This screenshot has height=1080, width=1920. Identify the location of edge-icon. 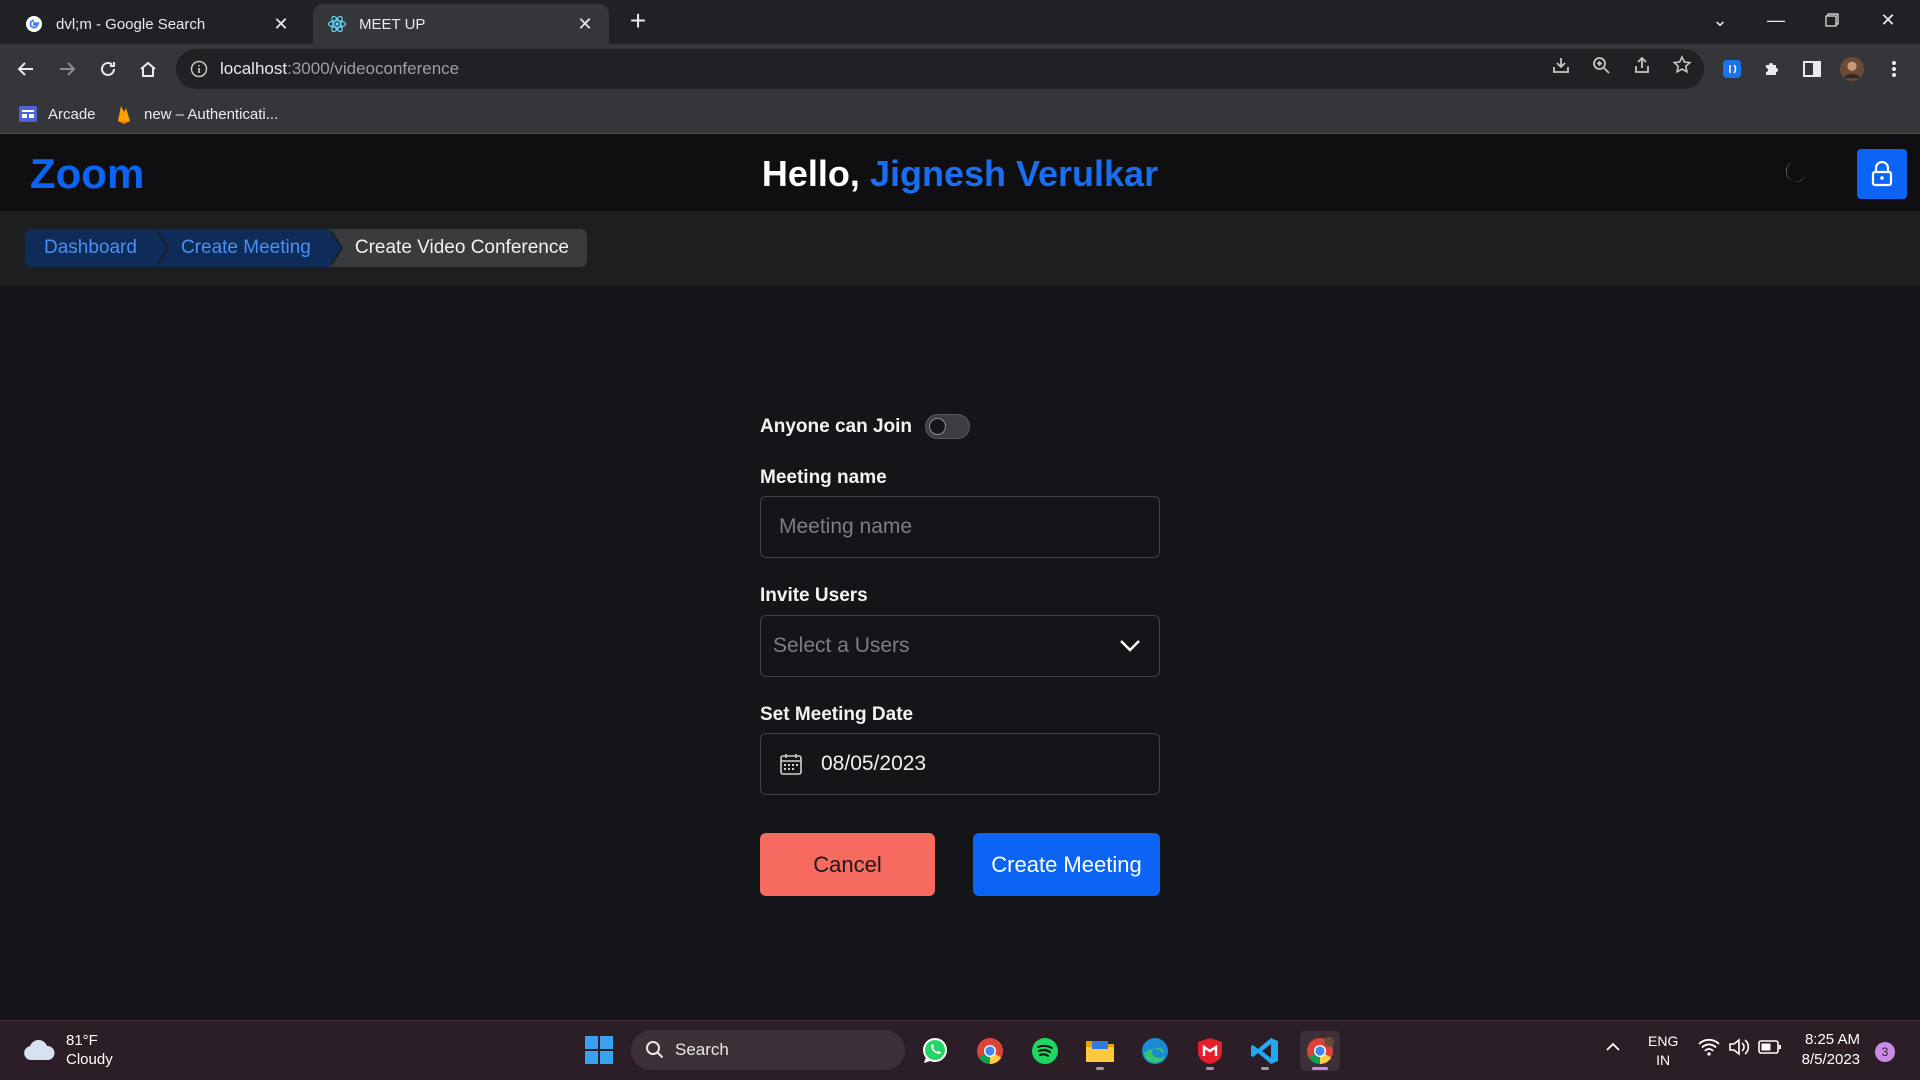
(1155, 1051).